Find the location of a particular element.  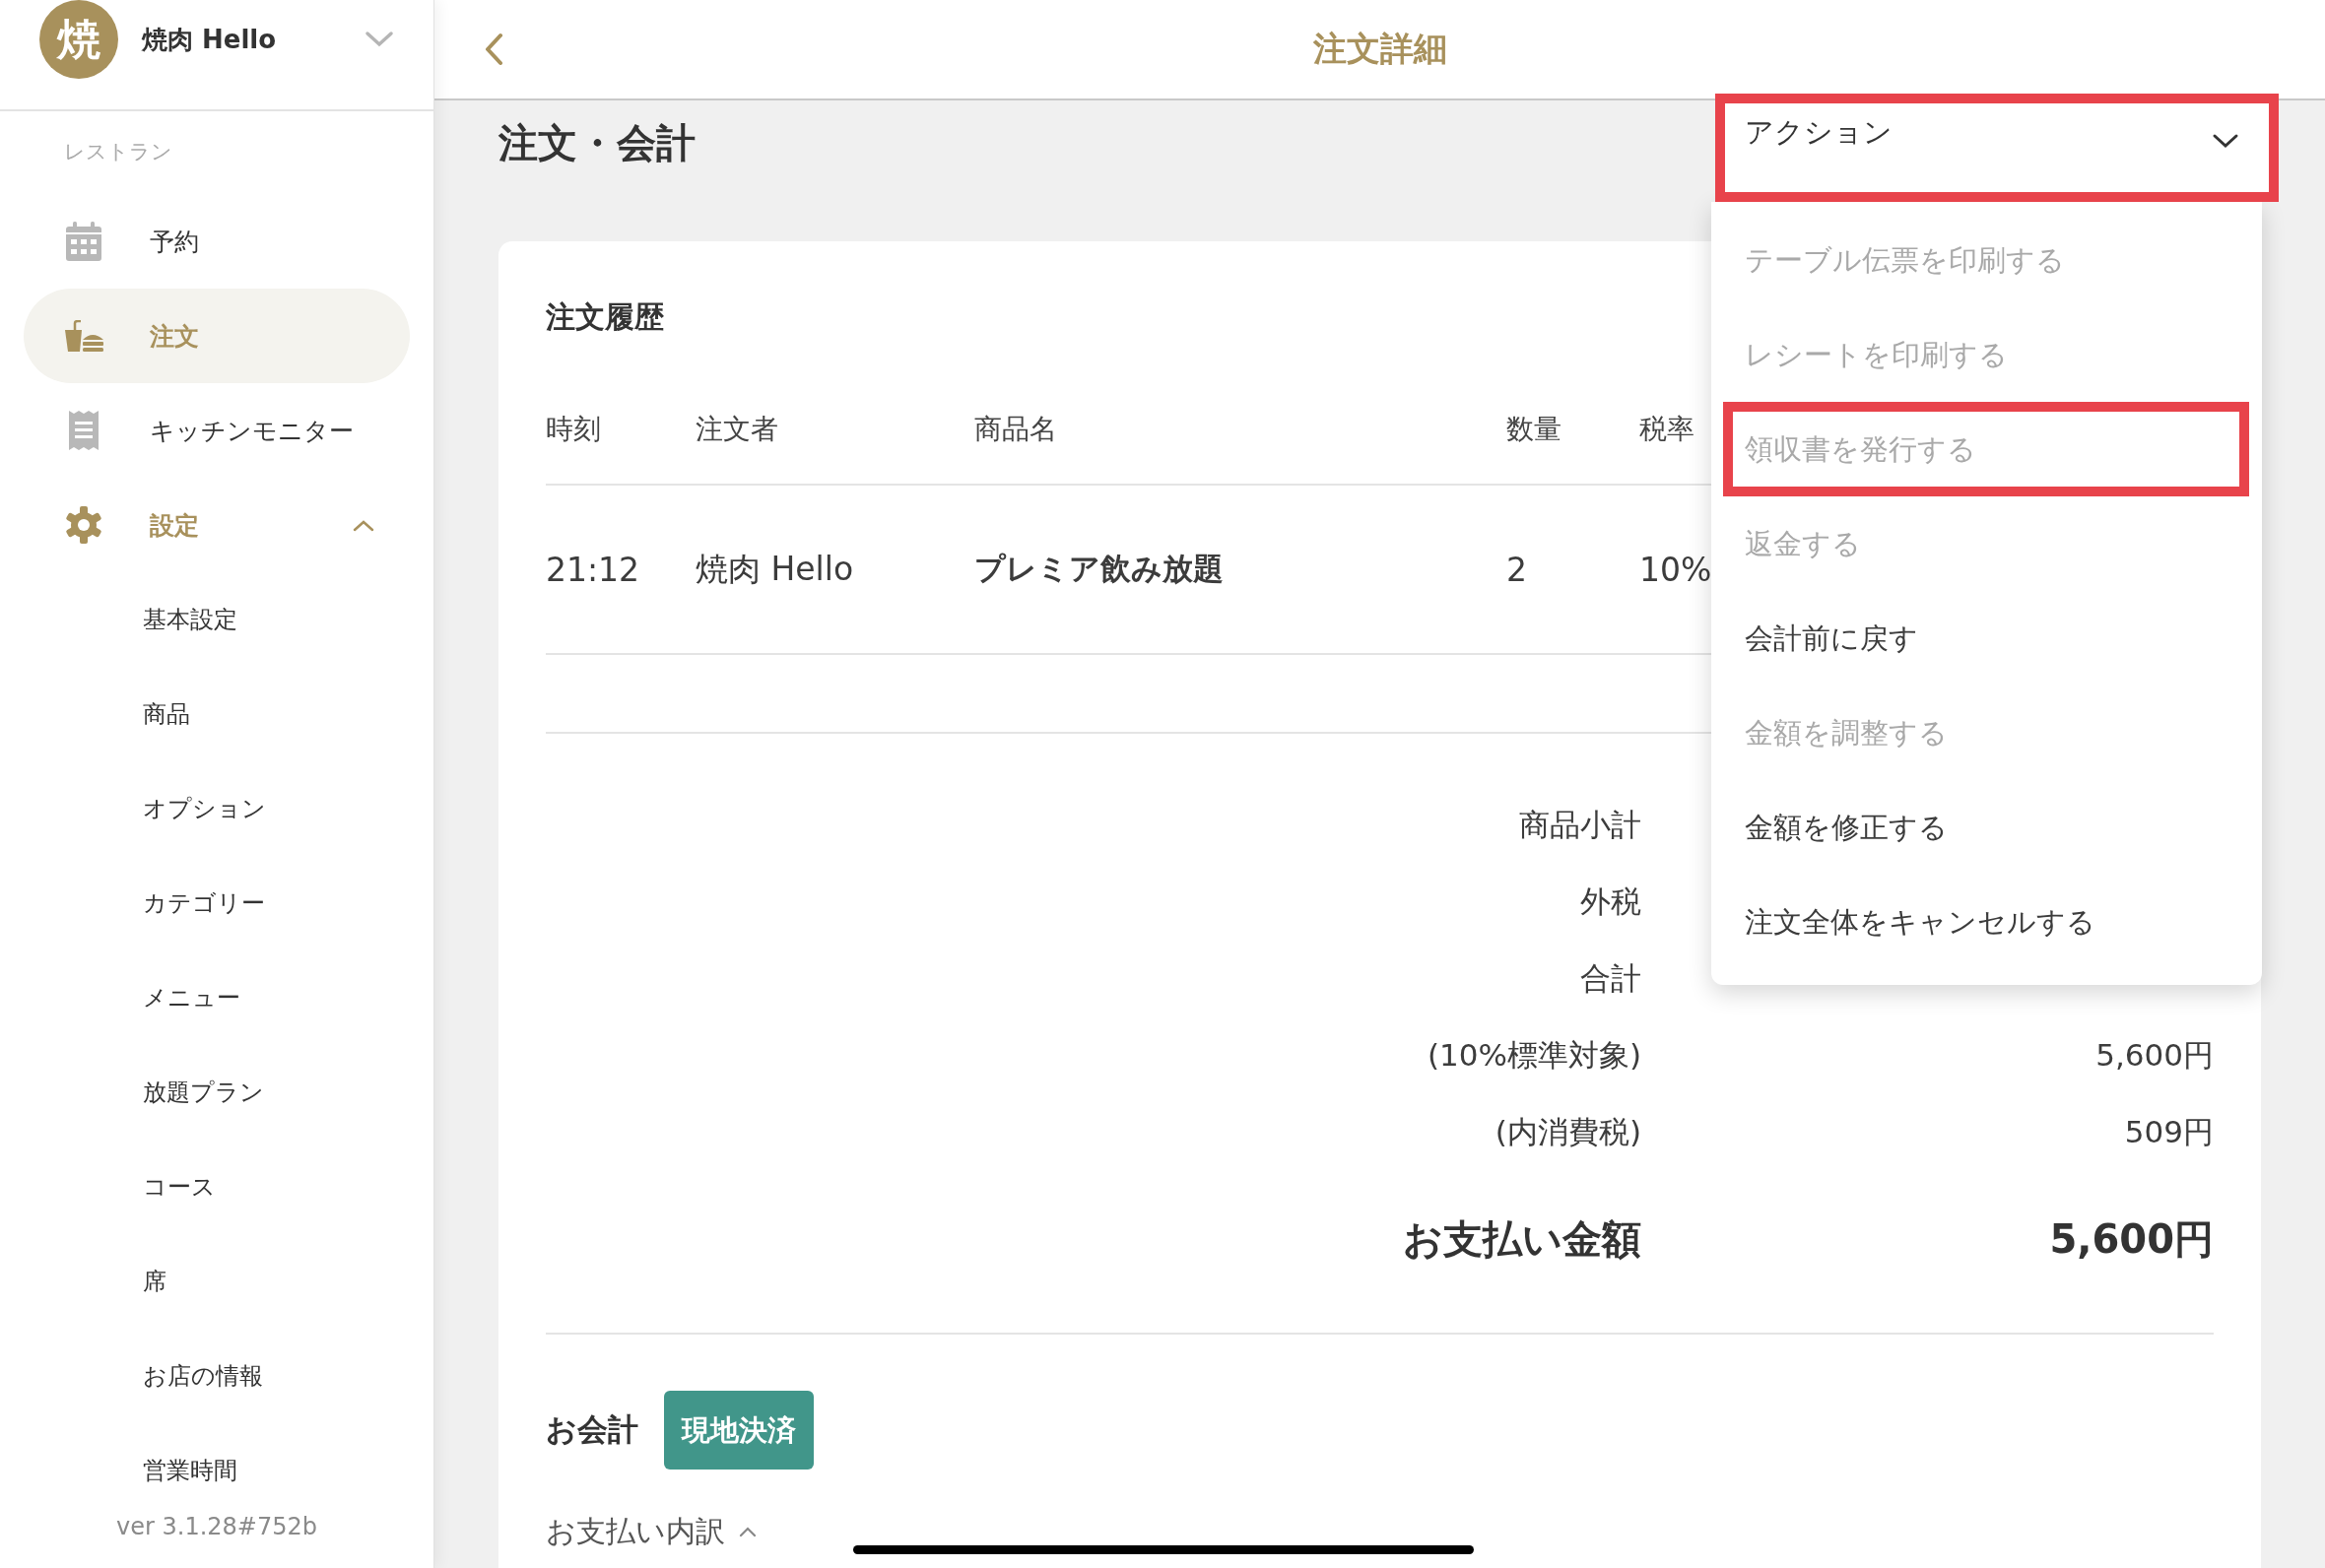

total-label: (内消費税) is located at coordinates (1568, 1132).